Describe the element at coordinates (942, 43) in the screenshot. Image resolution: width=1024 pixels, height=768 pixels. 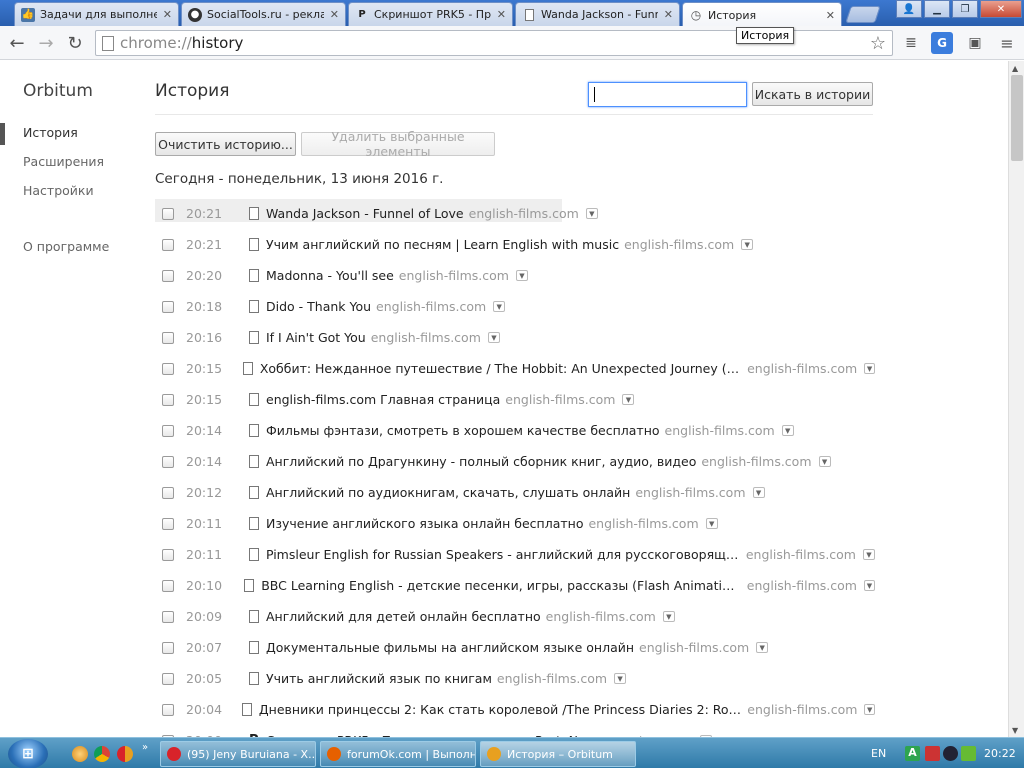
I see `translate-icon: G` at that location.